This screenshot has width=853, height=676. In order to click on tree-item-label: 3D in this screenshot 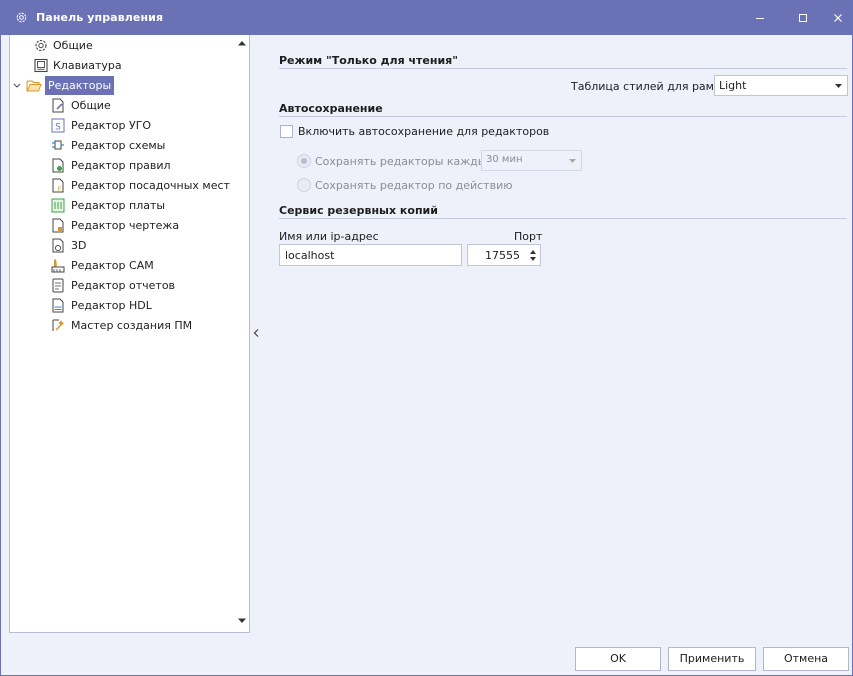, I will do `click(79, 245)`.